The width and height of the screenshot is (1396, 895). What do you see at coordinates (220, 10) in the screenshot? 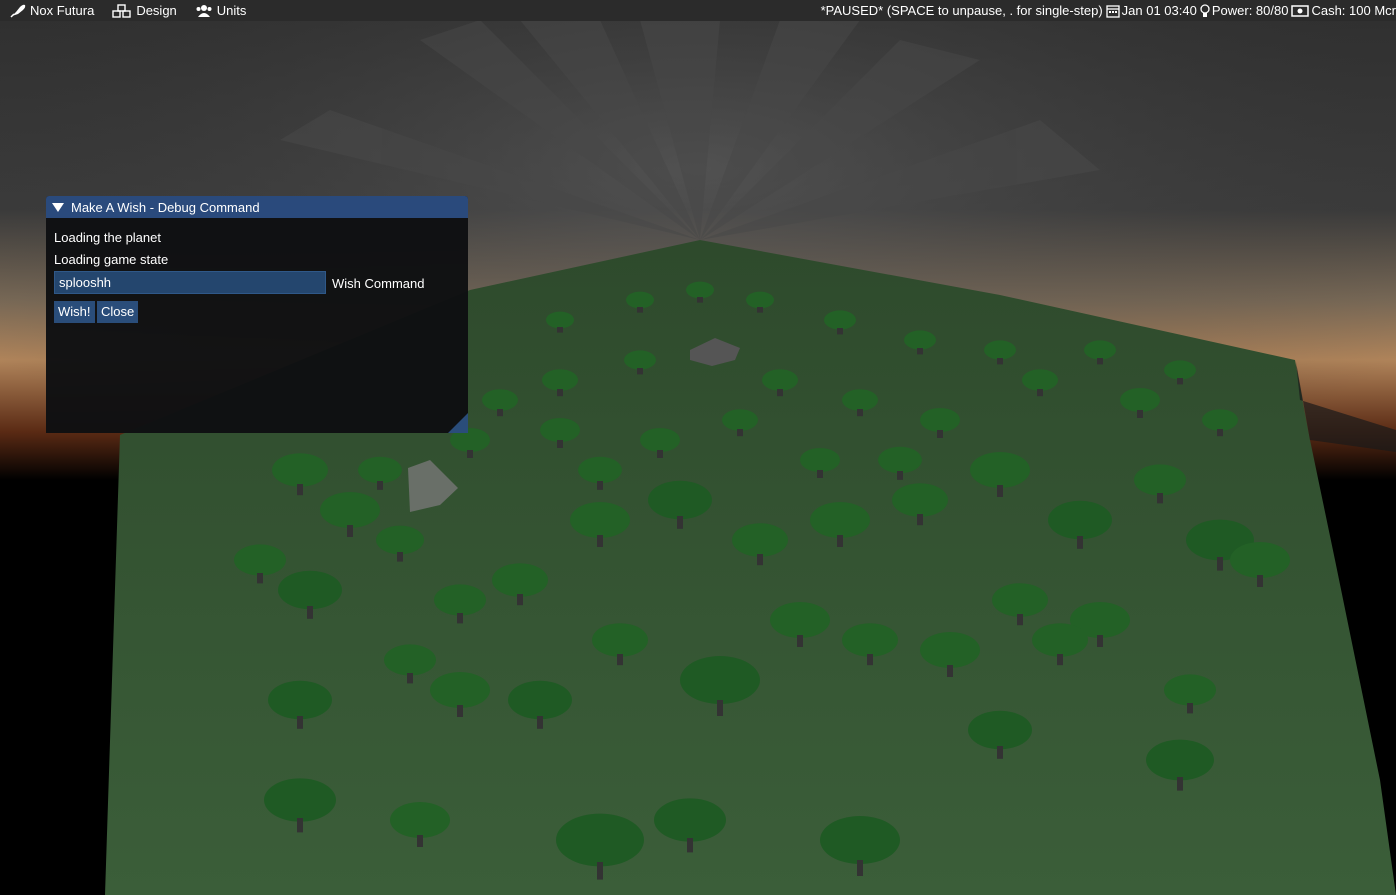
I see `menu-units: Units` at bounding box center [220, 10].